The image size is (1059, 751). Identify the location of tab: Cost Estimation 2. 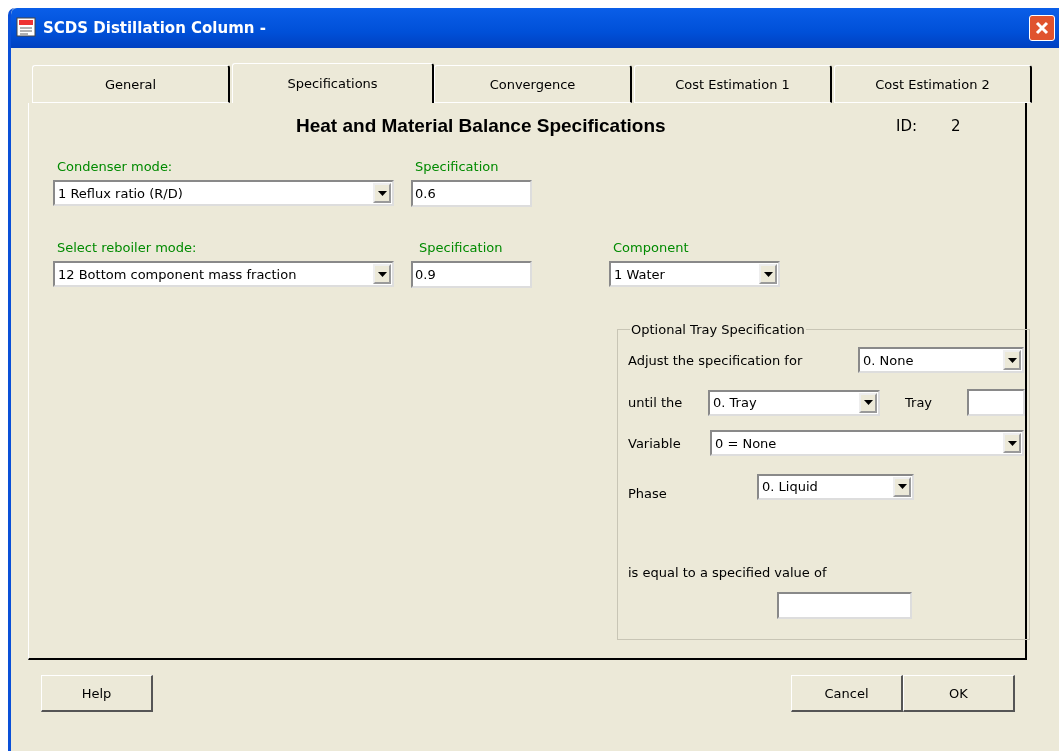
(933, 84).